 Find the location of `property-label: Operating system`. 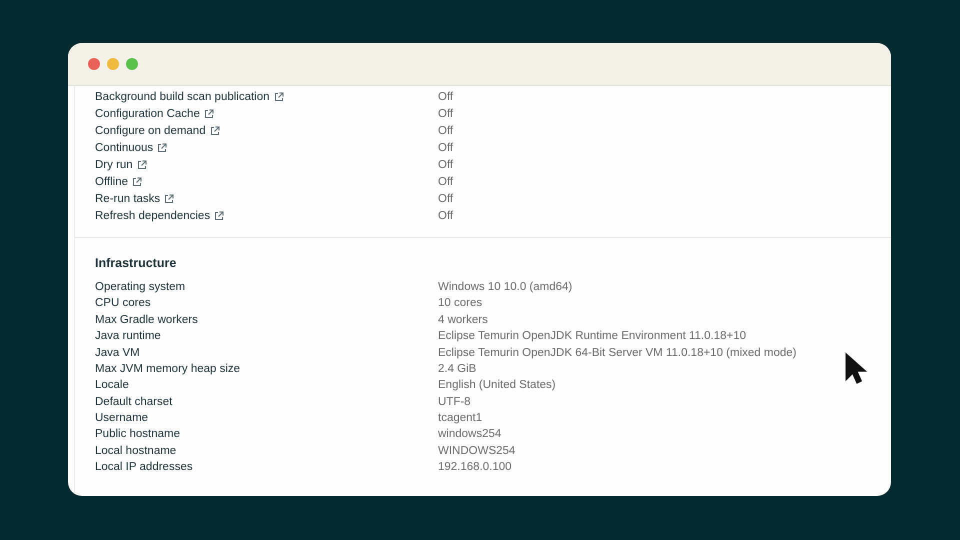

property-label: Operating system is located at coordinates (140, 286).